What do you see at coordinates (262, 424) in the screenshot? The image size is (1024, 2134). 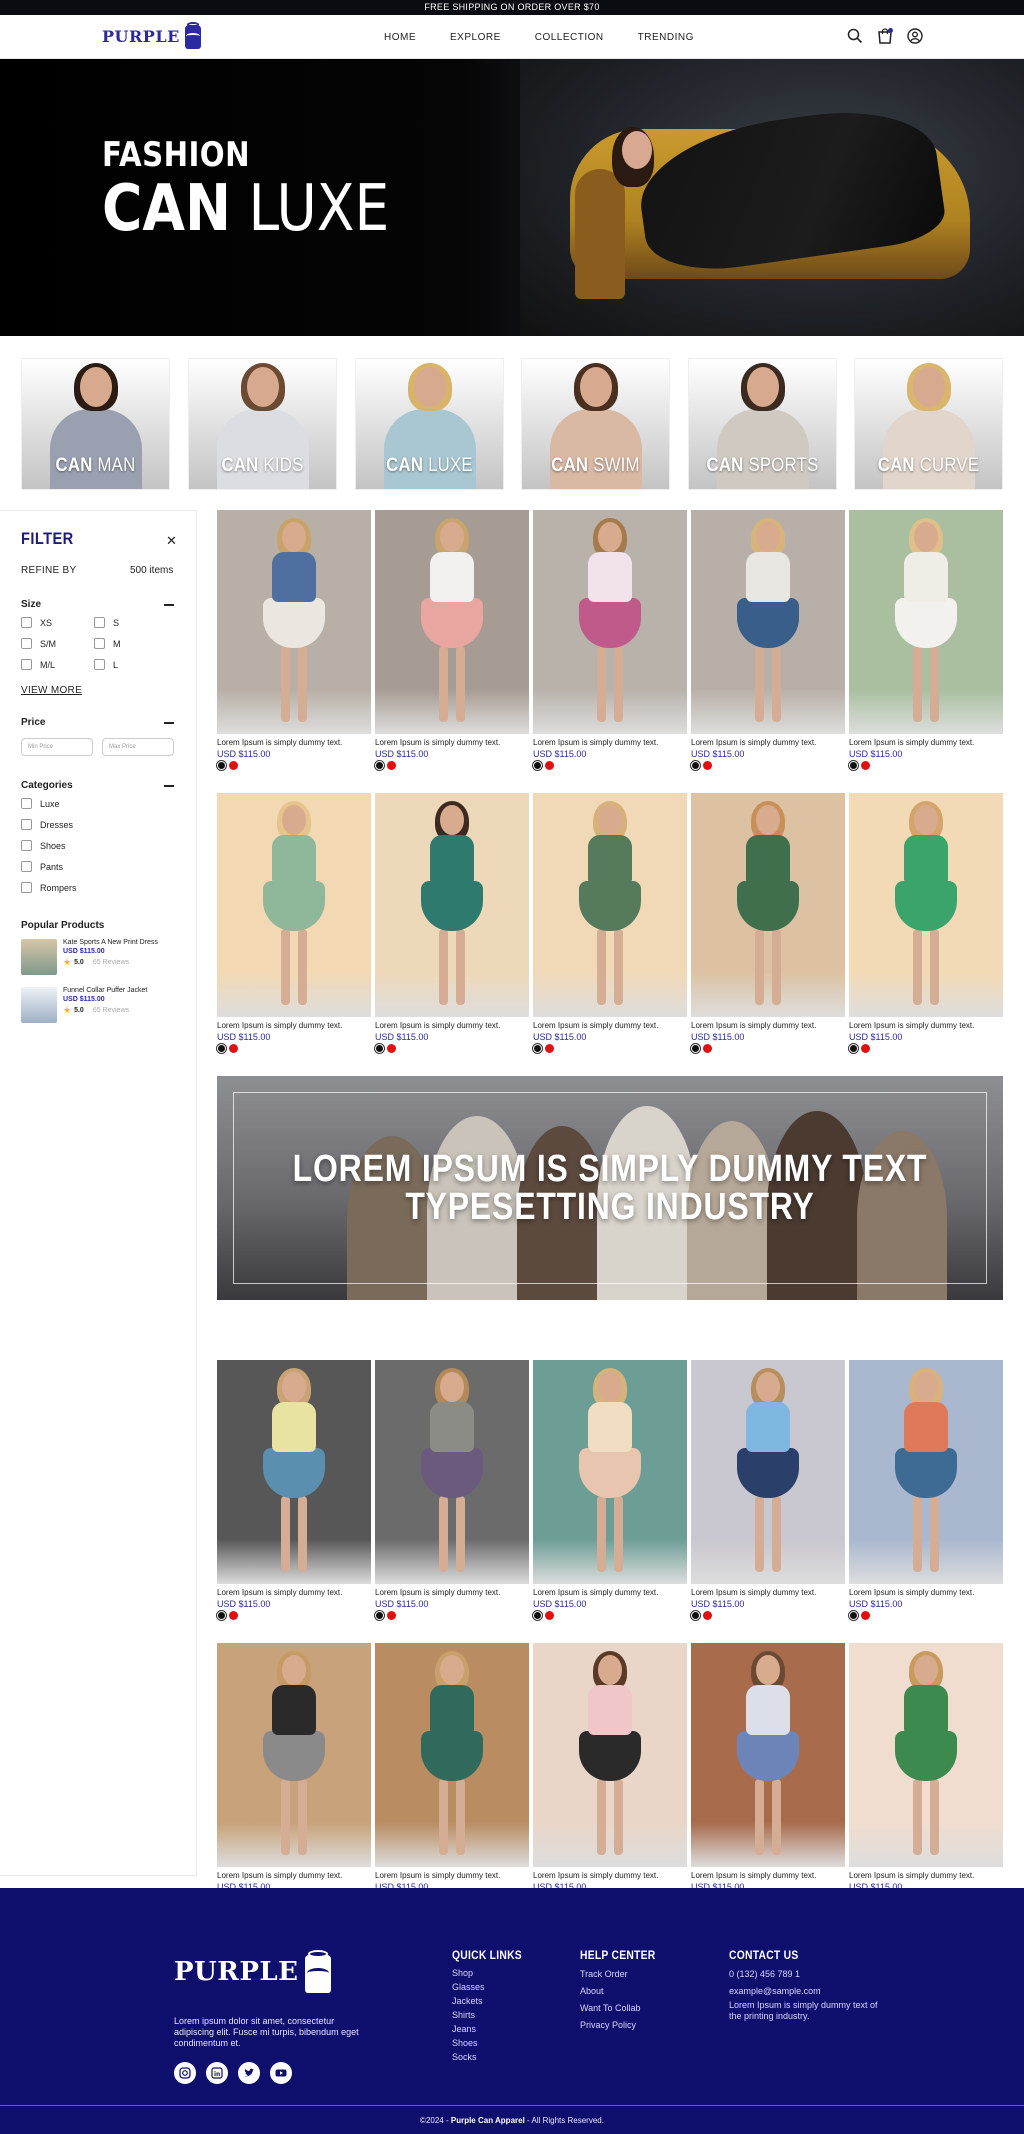 I see `category-tile-kids: CAN KIDS` at bounding box center [262, 424].